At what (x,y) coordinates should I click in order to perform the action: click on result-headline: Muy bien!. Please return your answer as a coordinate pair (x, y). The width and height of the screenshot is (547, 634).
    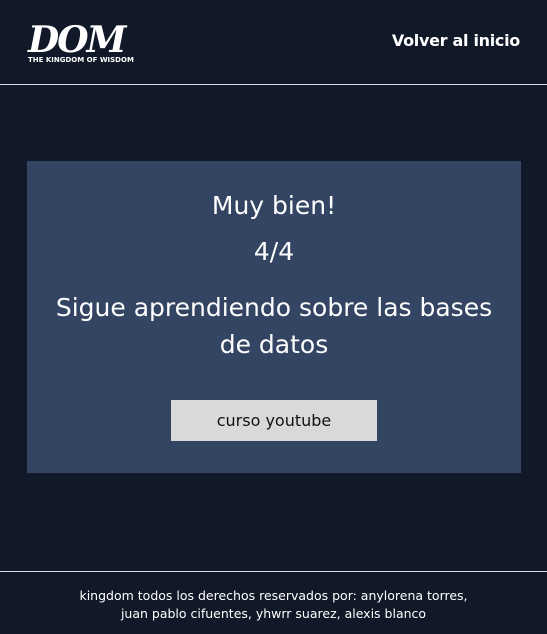
    Looking at the image, I should click on (274, 205).